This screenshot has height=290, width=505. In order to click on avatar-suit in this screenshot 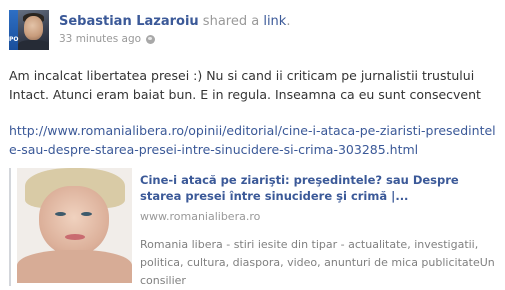, I will do `click(33, 45)`.